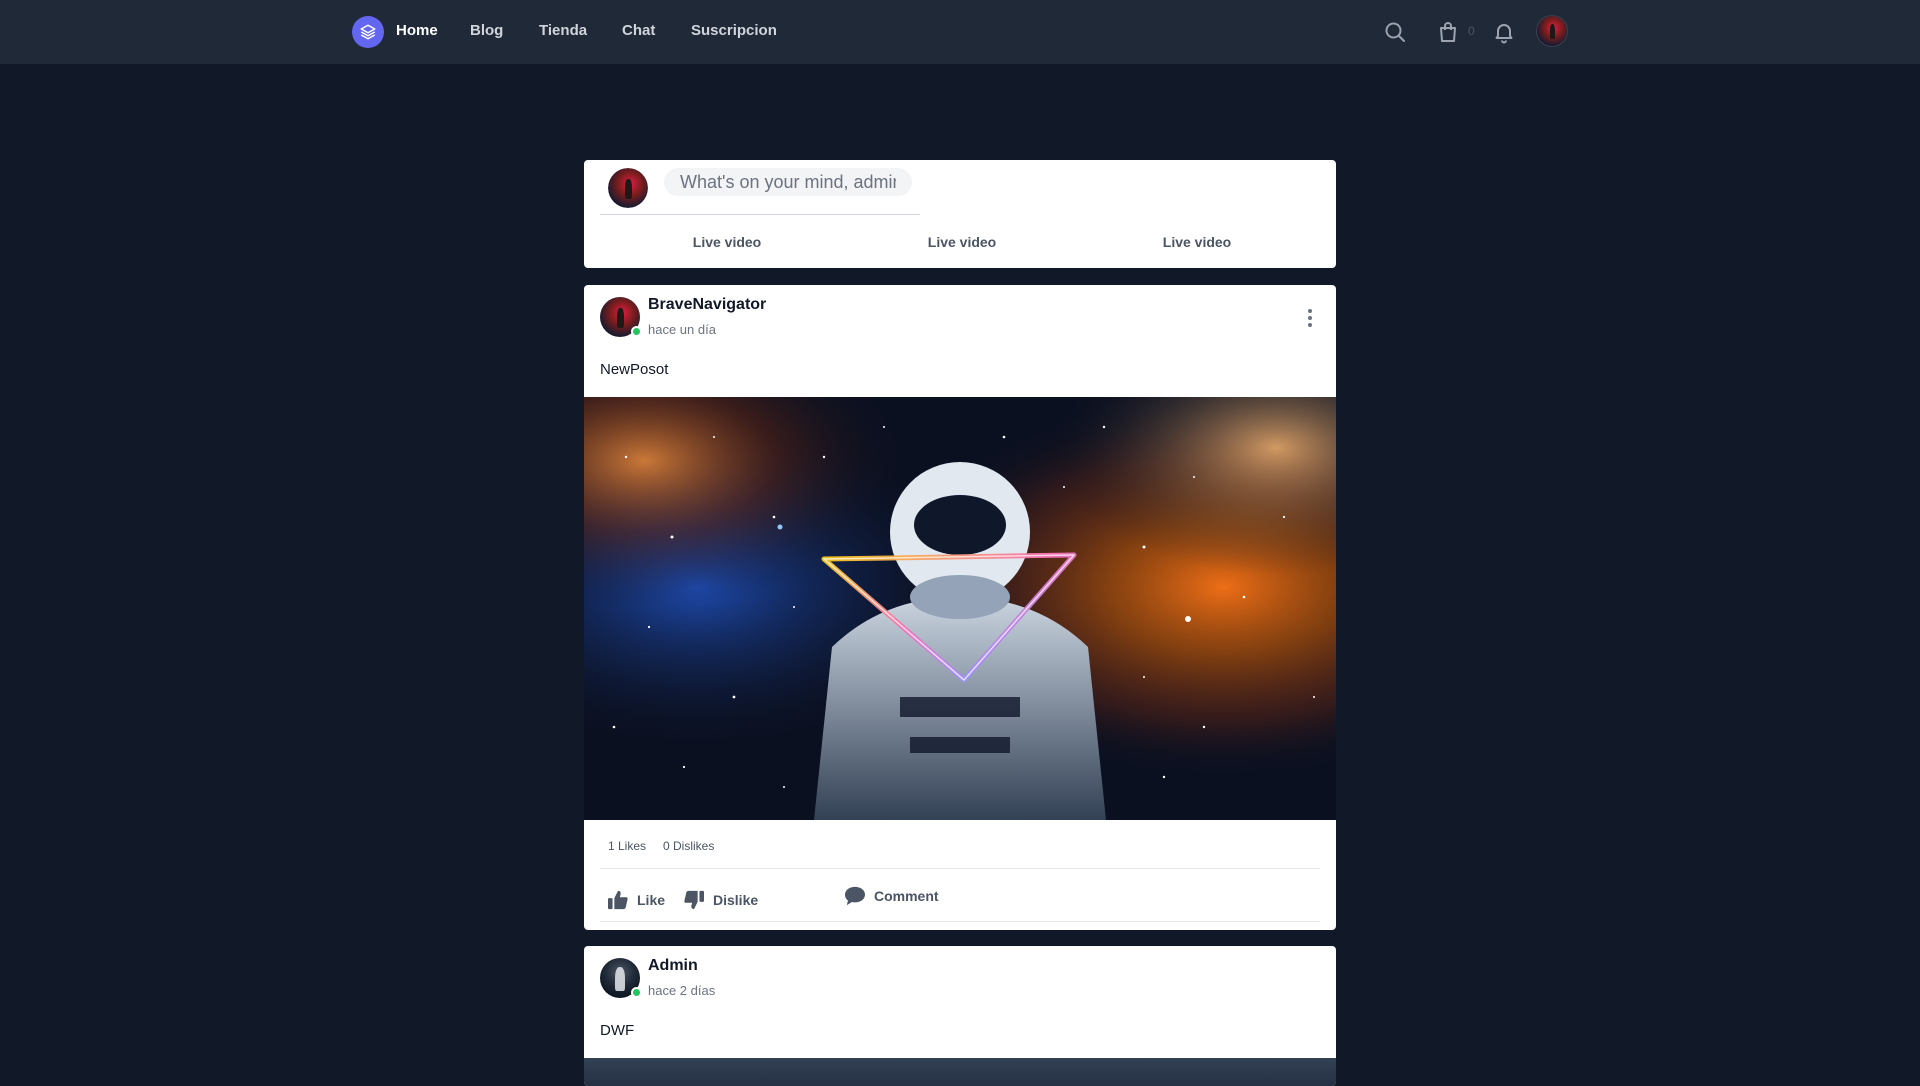  I want to click on post-composer: Live video Live video Live video, so click(960, 214).